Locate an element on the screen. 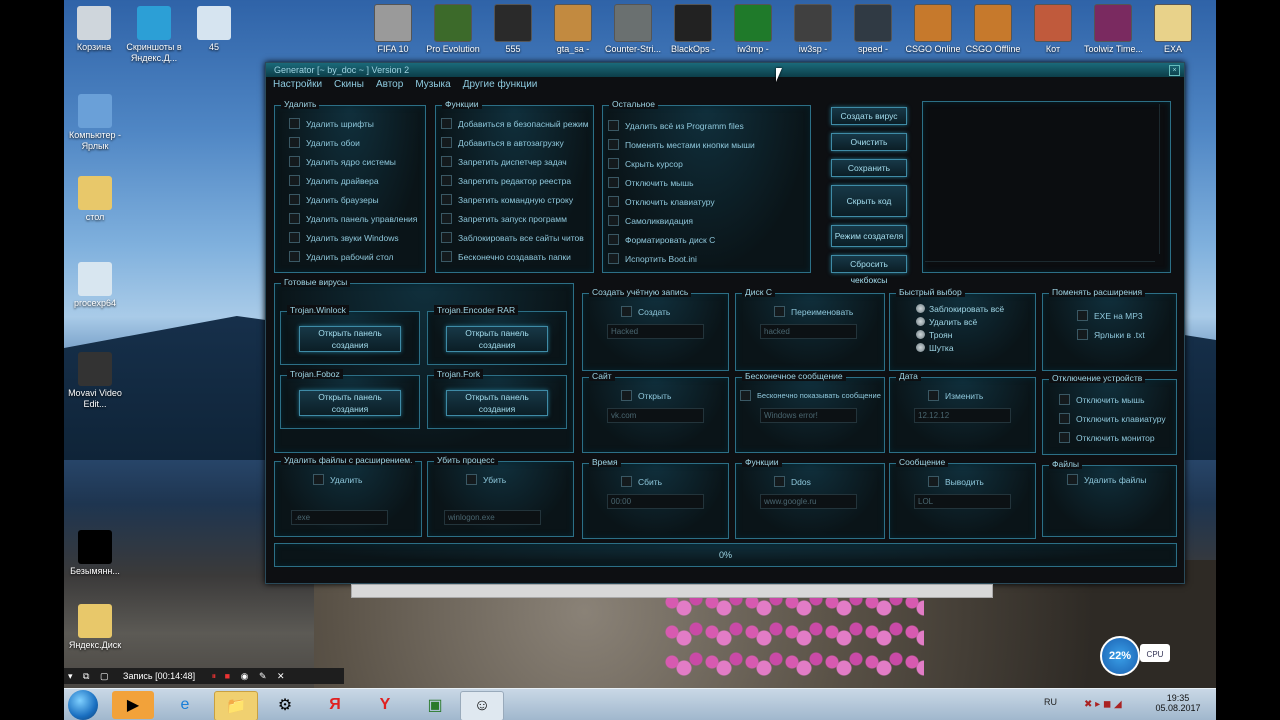 This screenshot has height=720, width=1280. checkbox-sozdat: Создать is located at coordinates (645, 311).